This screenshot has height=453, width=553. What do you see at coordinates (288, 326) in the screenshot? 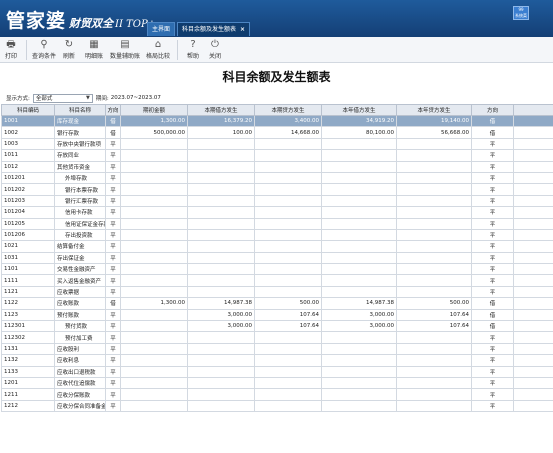
I see `cell-pc: 107.64` at bounding box center [288, 326].